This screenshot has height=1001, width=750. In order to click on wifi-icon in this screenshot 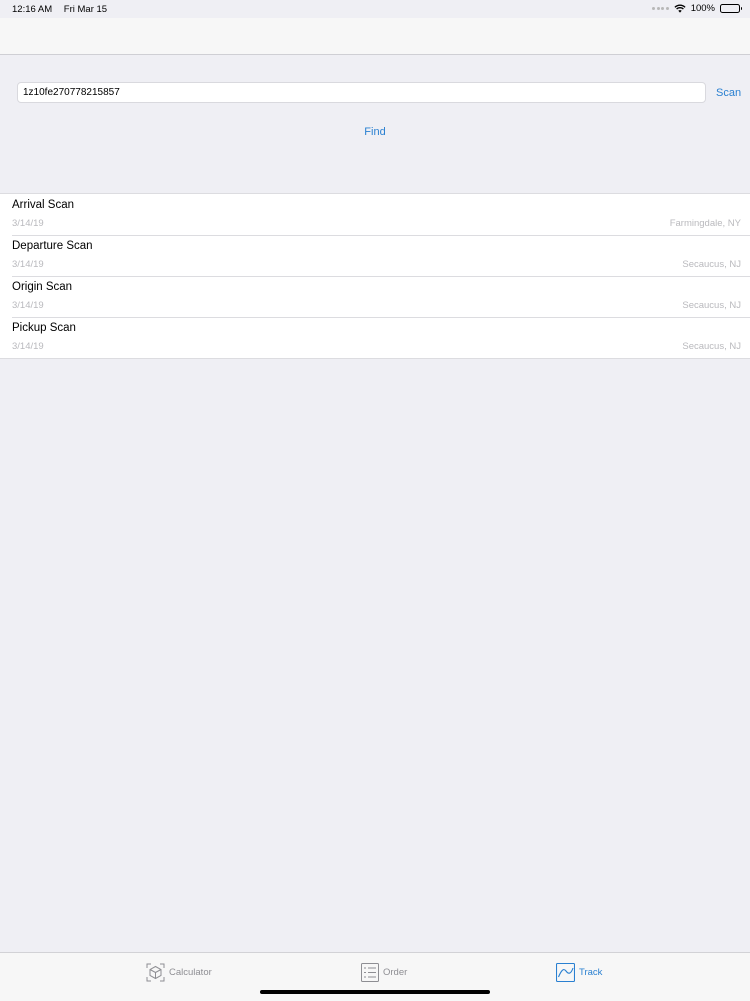, I will do `click(680, 8)`.